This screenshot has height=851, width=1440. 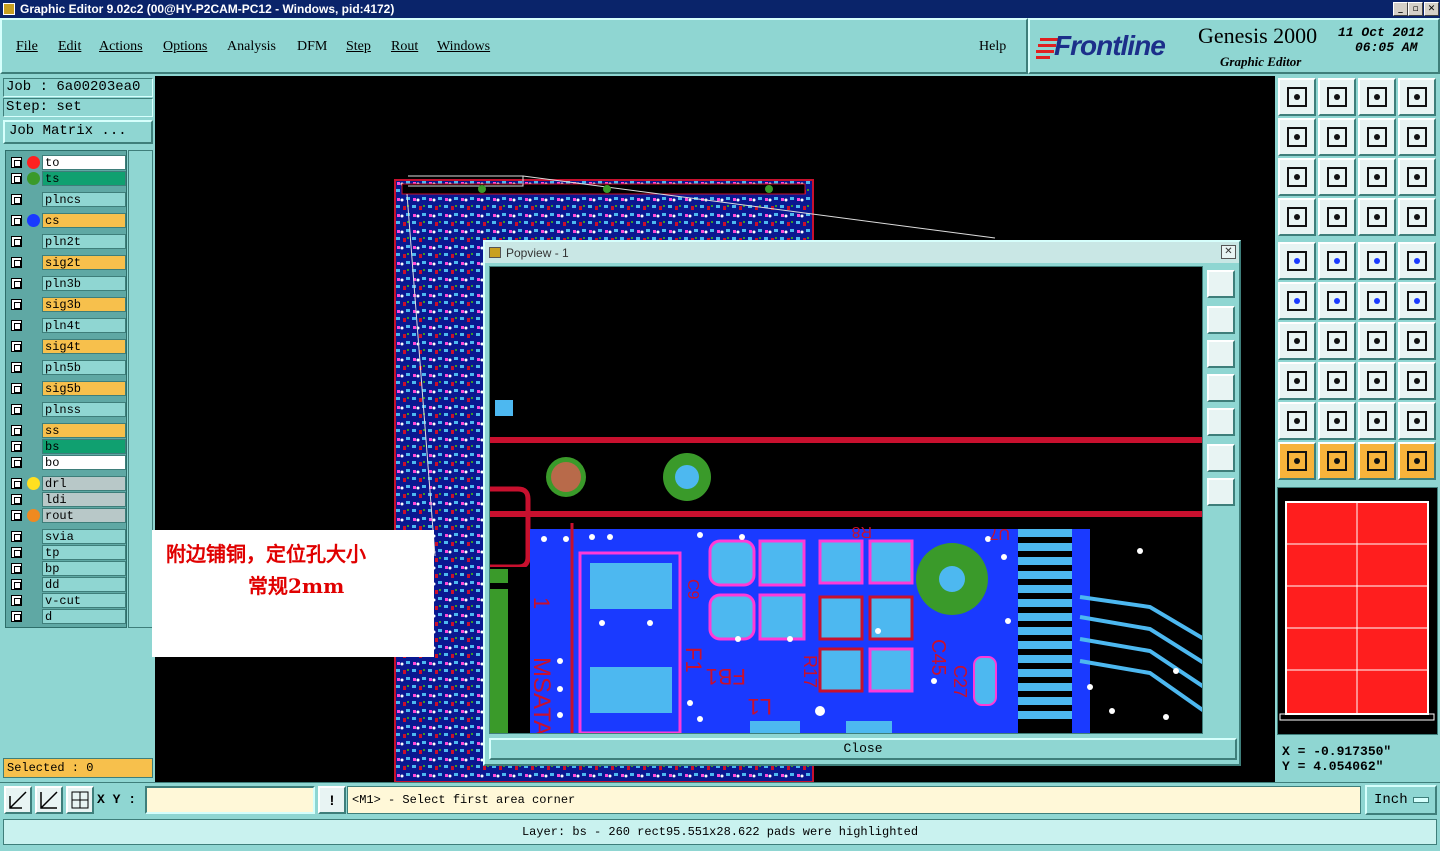 I want to click on layer-row-sig5b: sig5b, so click(x=67, y=388).